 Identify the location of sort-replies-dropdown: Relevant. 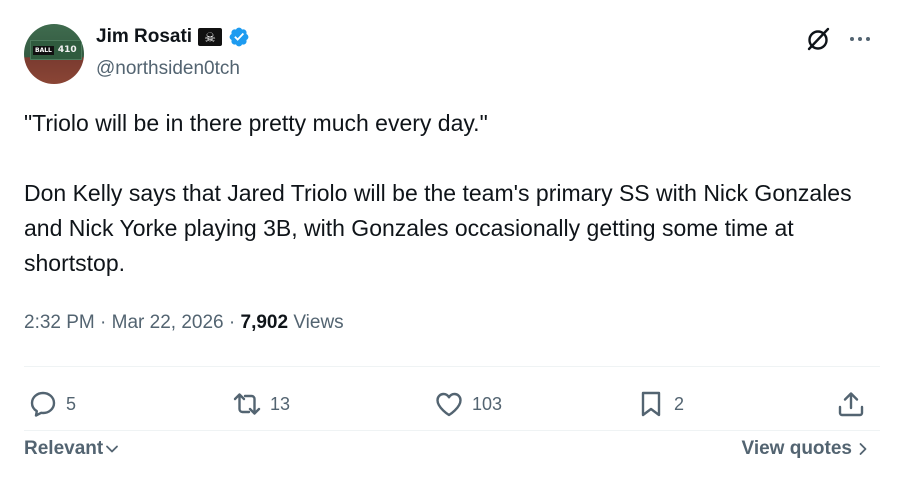
(71, 449).